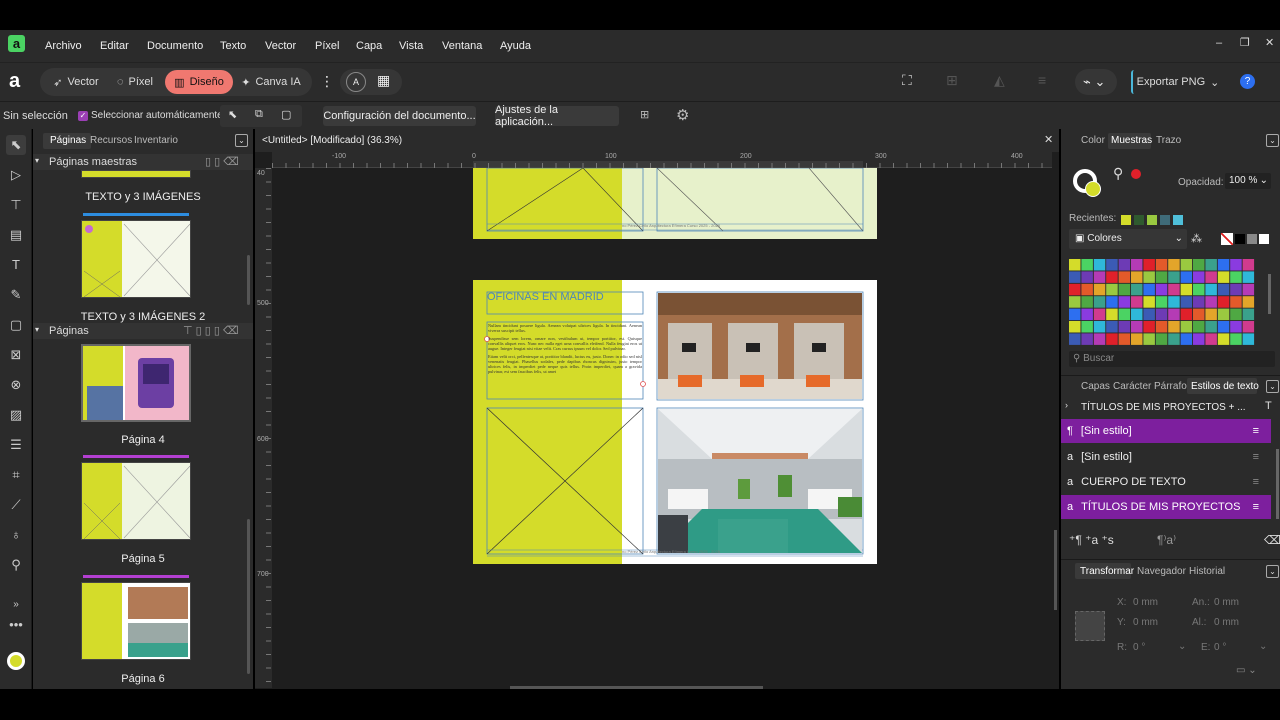 This screenshot has width=1280, height=720. What do you see at coordinates (16, 535) in the screenshot?
I see `transparency-tool-icon: ♁` at bounding box center [16, 535].